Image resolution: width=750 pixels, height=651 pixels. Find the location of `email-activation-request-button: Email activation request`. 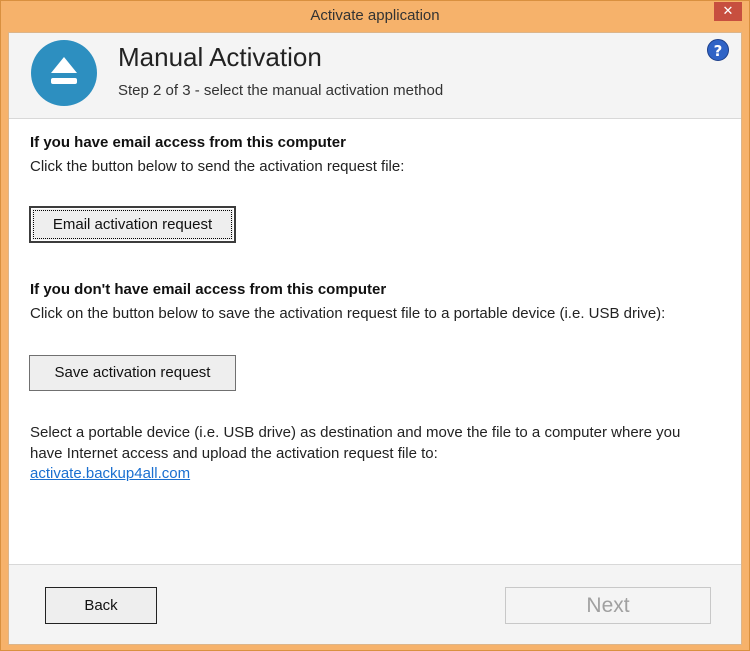

email-activation-request-button: Email activation request is located at coordinates (132, 224).